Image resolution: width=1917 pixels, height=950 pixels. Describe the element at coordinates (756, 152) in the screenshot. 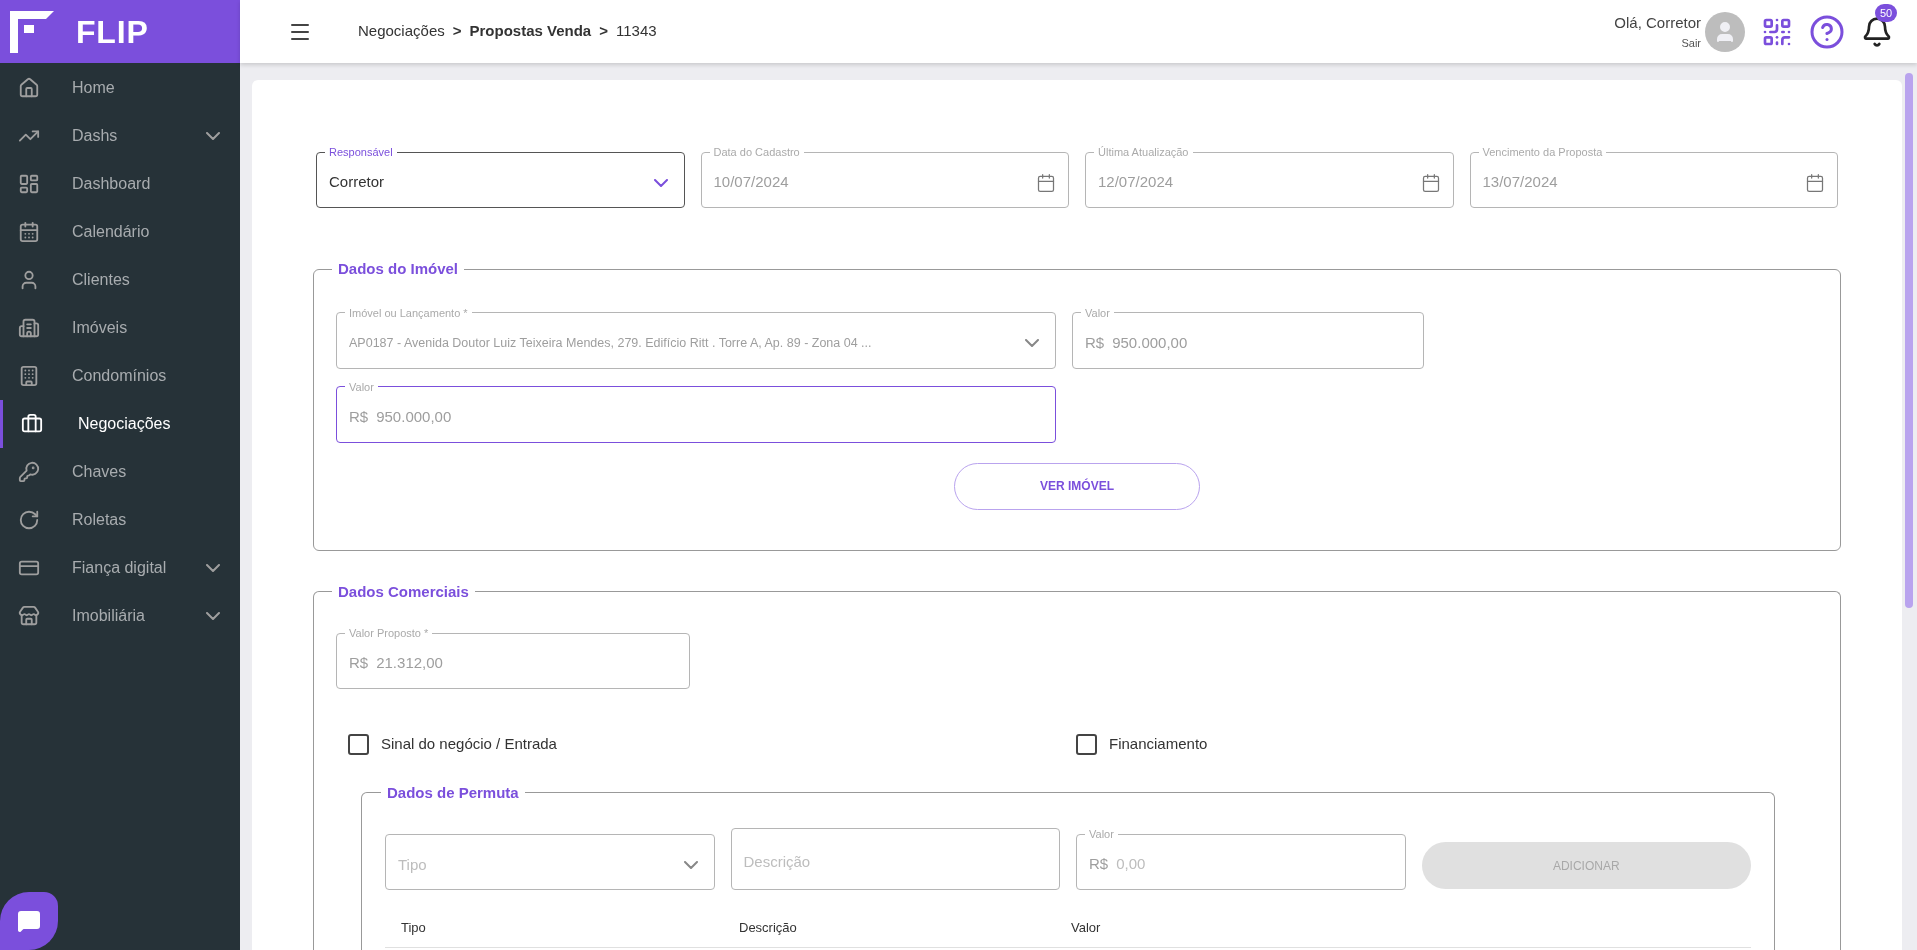

I see `field-label: Data do Cadastro` at that location.